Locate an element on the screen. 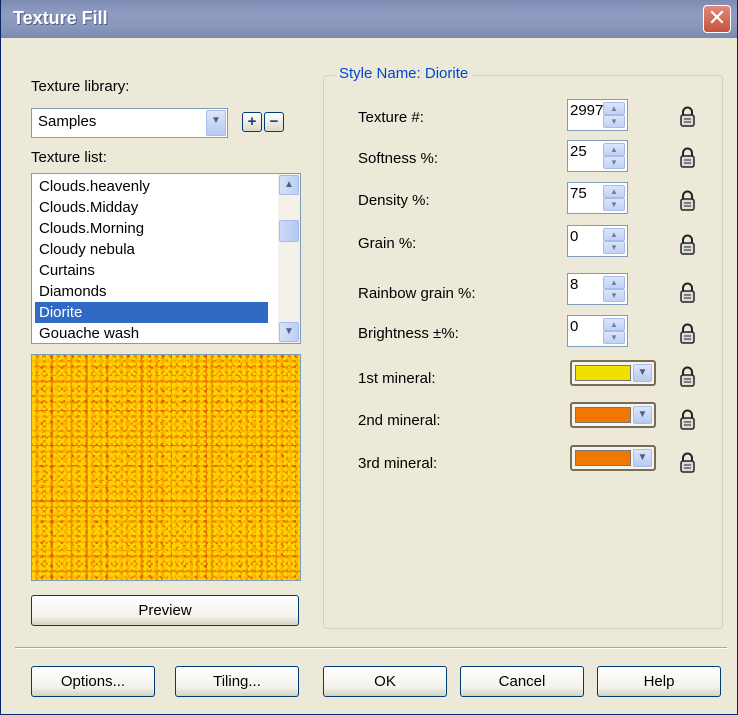 The width and height of the screenshot is (738, 715). density-value: 75 is located at coordinates (578, 193).